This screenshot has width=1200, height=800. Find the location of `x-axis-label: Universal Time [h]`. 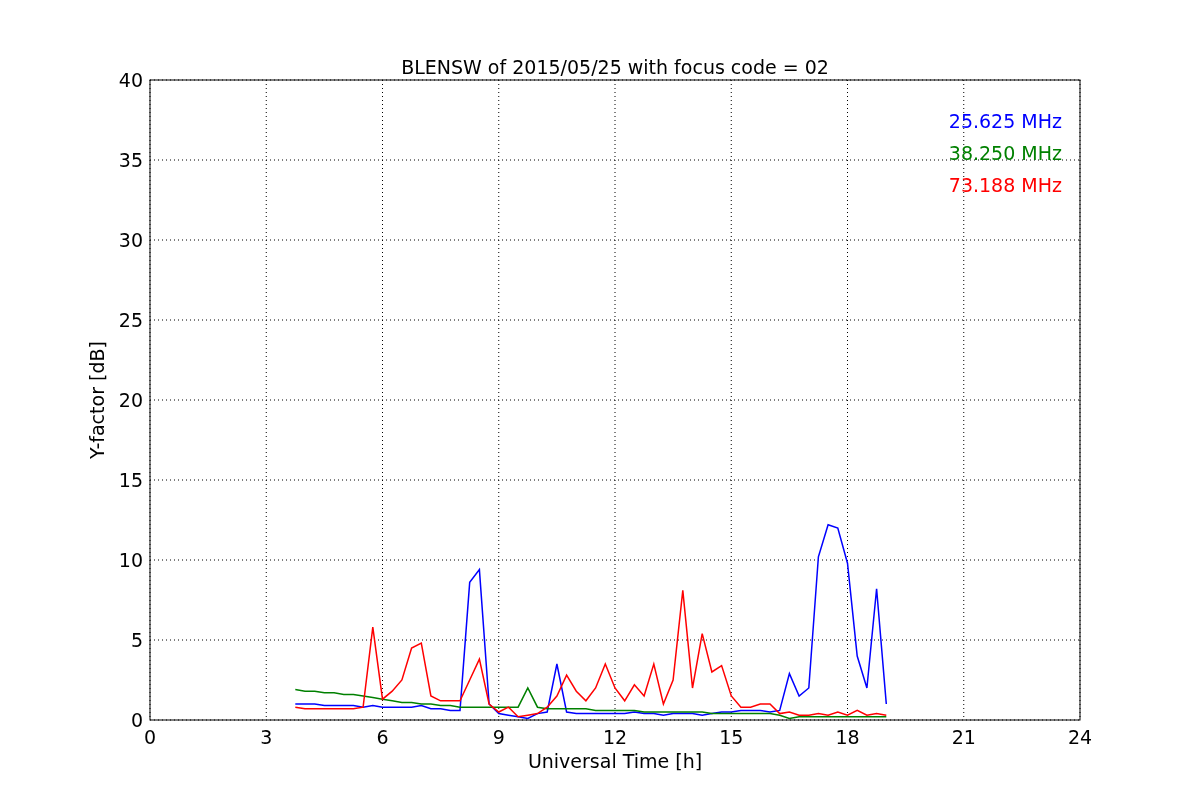

x-axis-label: Universal Time [h] is located at coordinates (615, 761).